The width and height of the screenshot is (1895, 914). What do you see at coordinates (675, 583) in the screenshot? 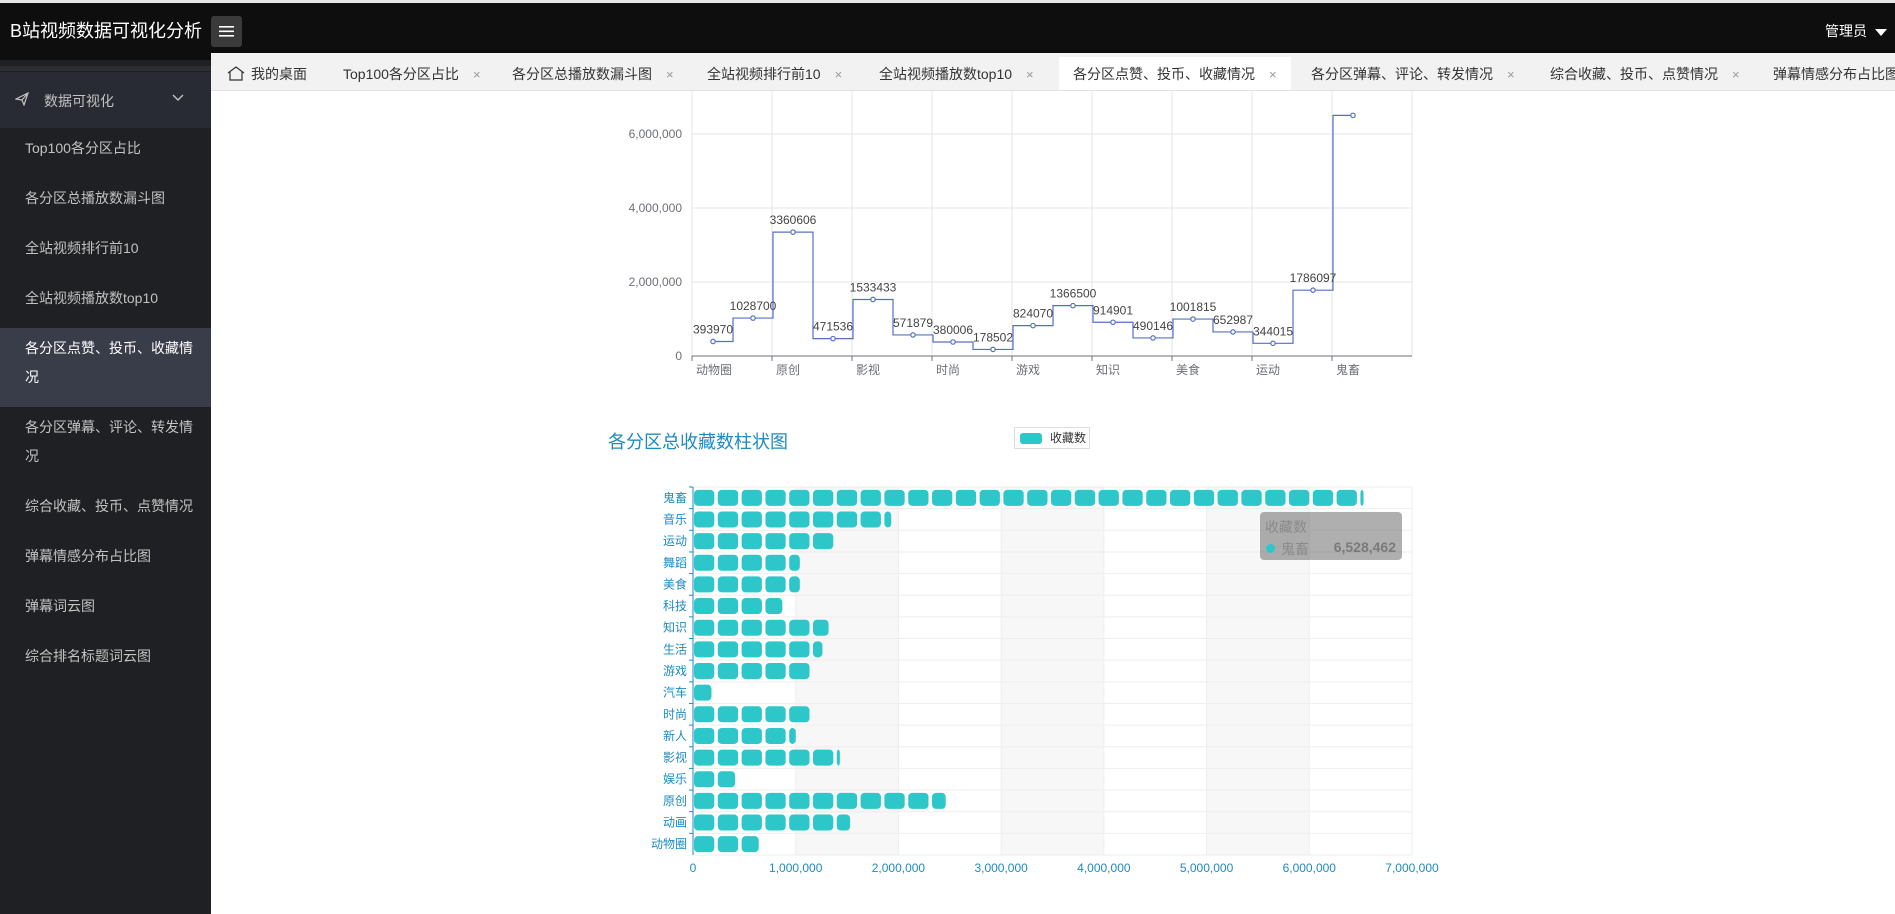
I see `y-tick-label: 美食` at bounding box center [675, 583].